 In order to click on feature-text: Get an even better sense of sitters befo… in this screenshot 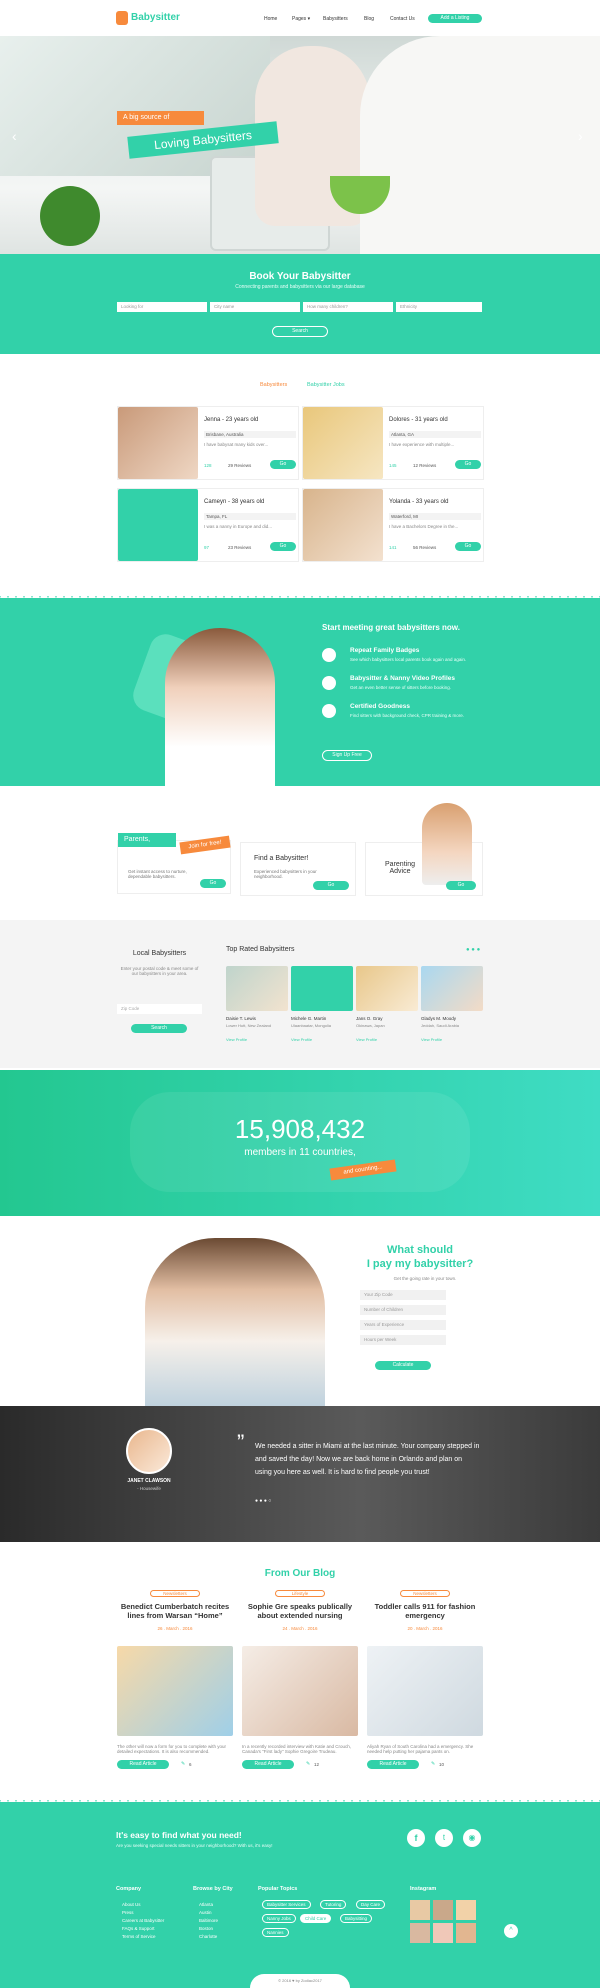, I will do `click(401, 687)`.